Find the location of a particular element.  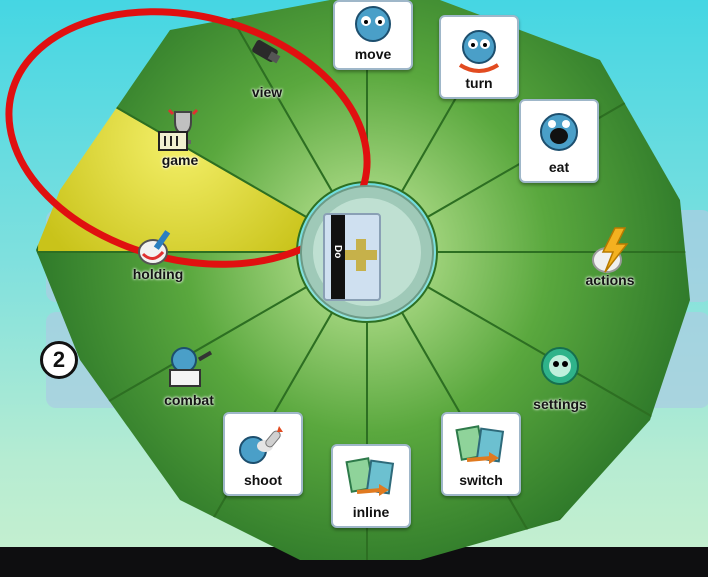

plus-icon is located at coordinates (361, 255).